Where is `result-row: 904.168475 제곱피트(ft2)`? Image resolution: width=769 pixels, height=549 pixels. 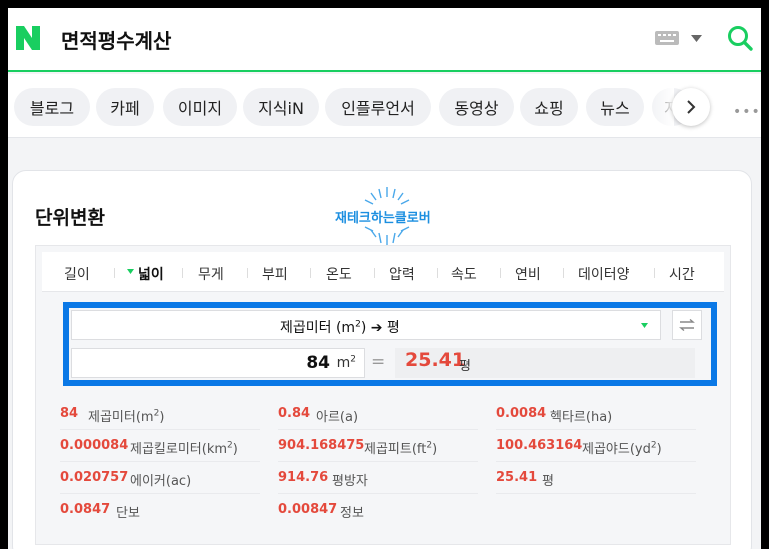 result-row: 904.168475 제곱피트(ft2) is located at coordinates (378, 446).